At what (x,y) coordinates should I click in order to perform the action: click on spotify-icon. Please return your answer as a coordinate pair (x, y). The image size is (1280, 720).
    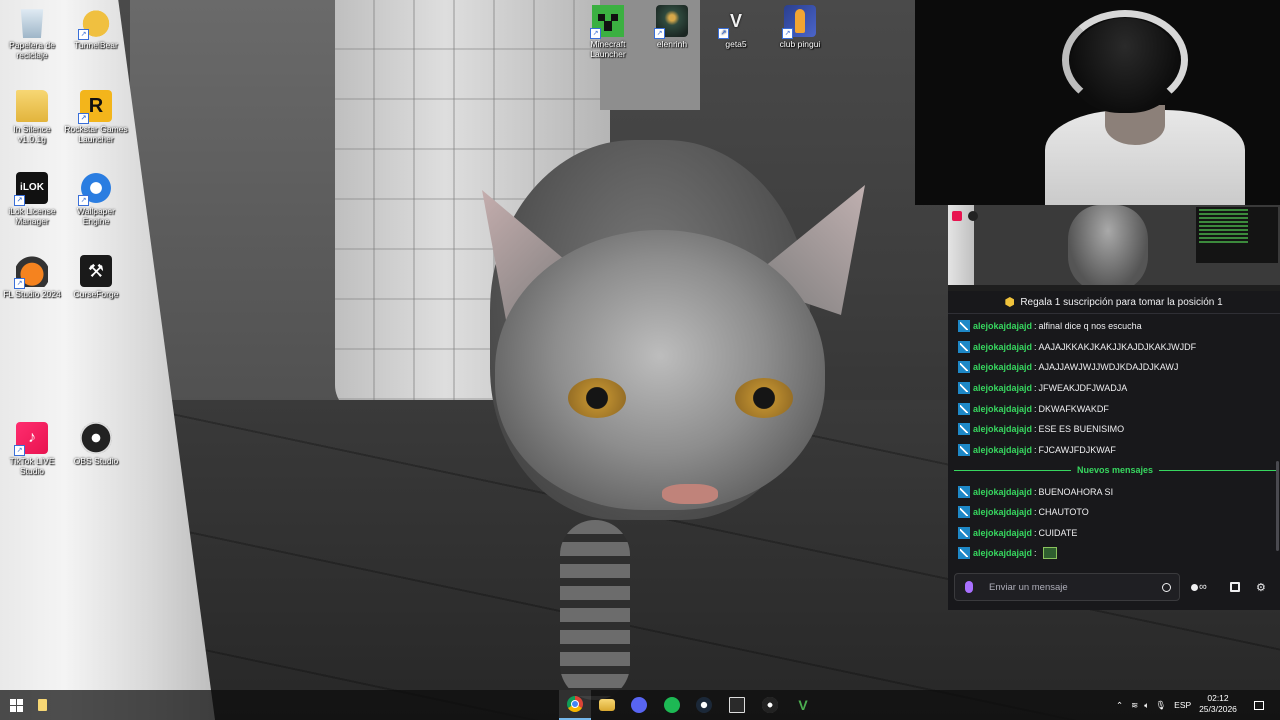
    Looking at the image, I should click on (672, 705).